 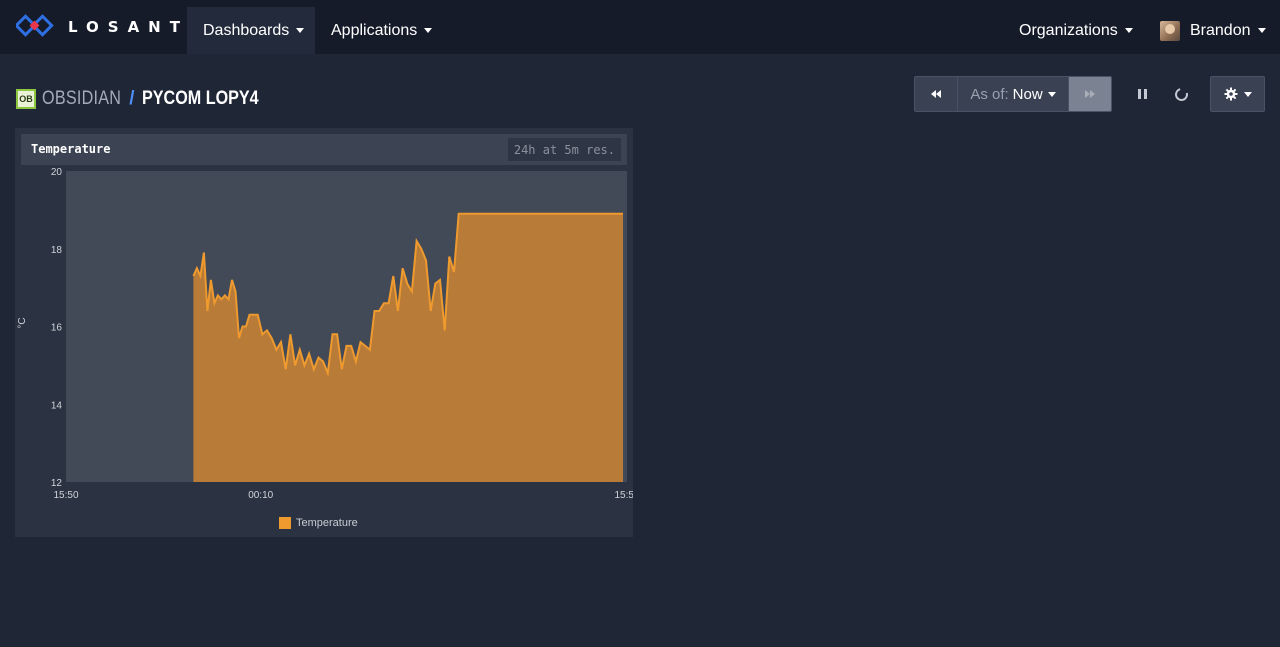 I want to click on nav-organizations: Organizations, so click(x=1076, y=30).